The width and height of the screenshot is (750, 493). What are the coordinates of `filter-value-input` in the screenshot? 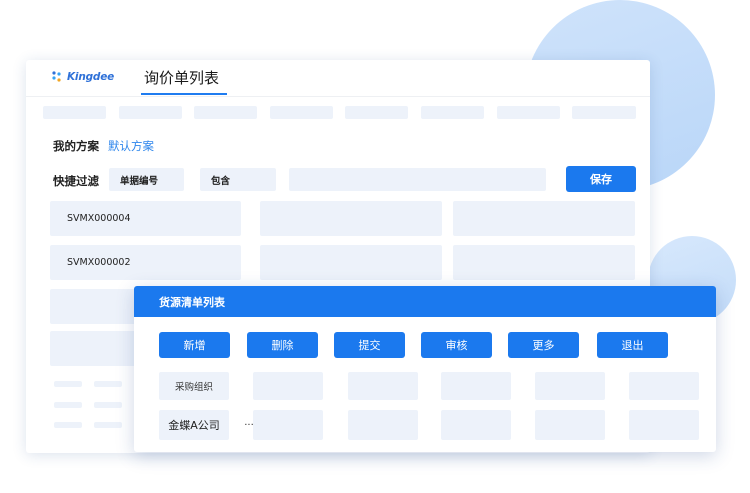 It's located at (417, 179).